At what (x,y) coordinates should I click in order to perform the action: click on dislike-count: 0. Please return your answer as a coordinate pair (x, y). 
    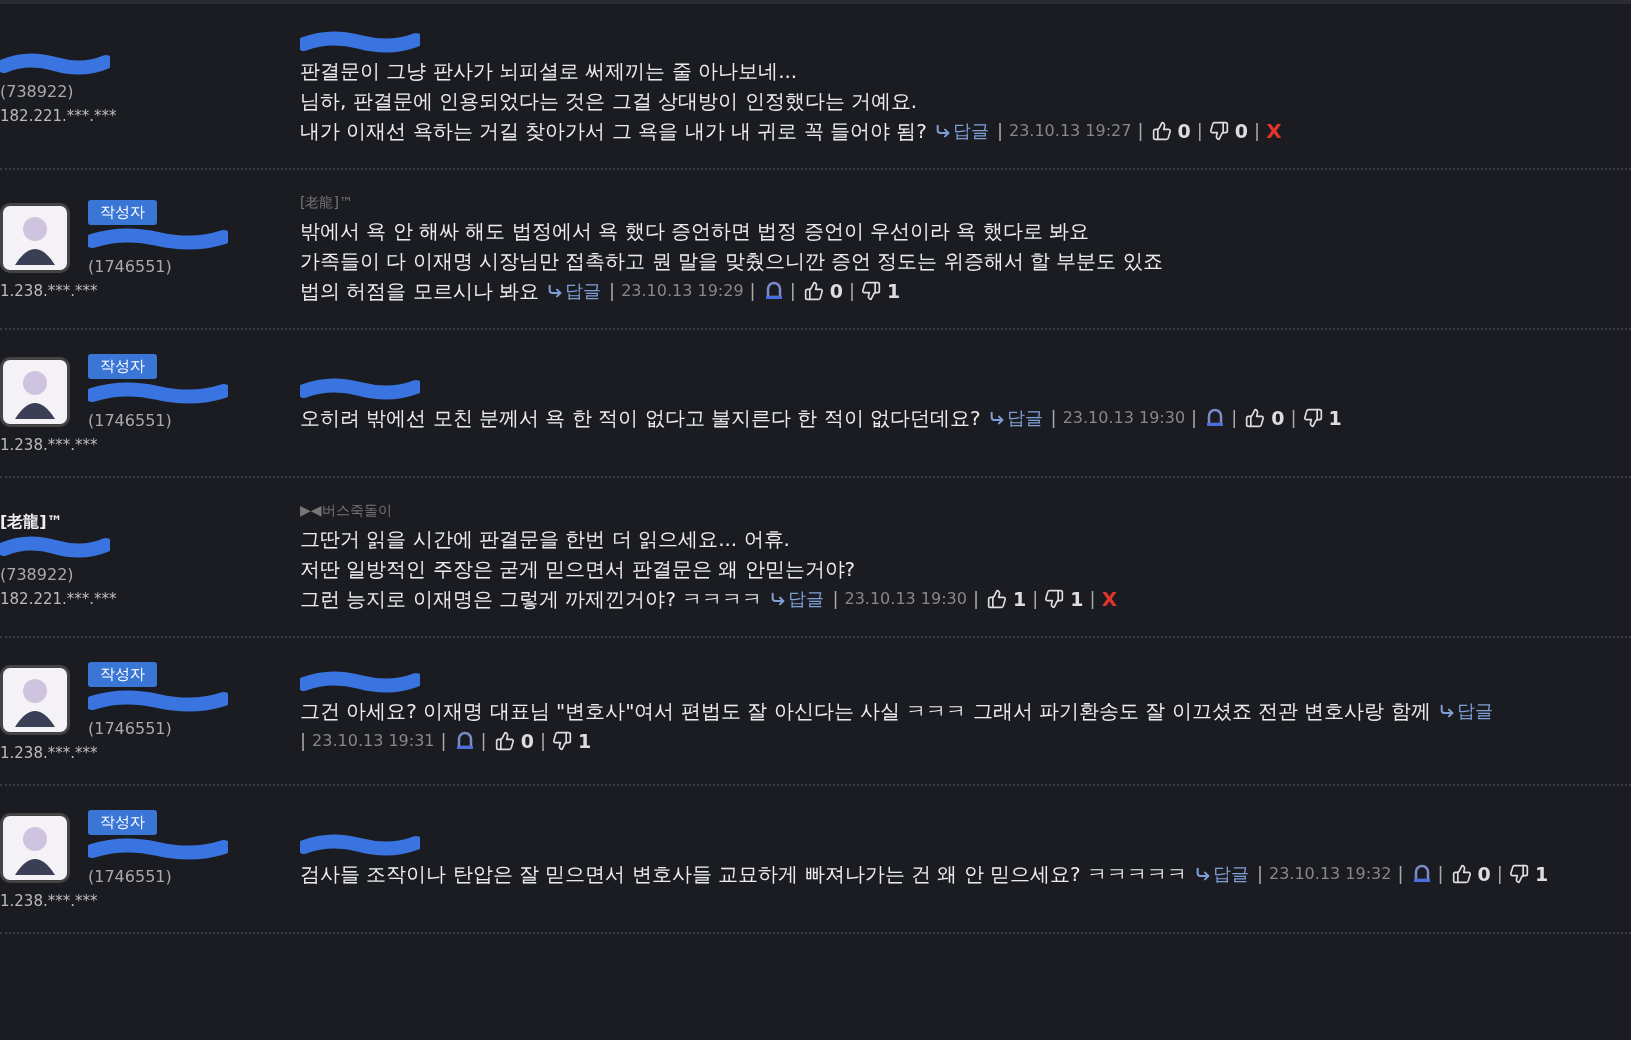
    Looking at the image, I should click on (1241, 131).